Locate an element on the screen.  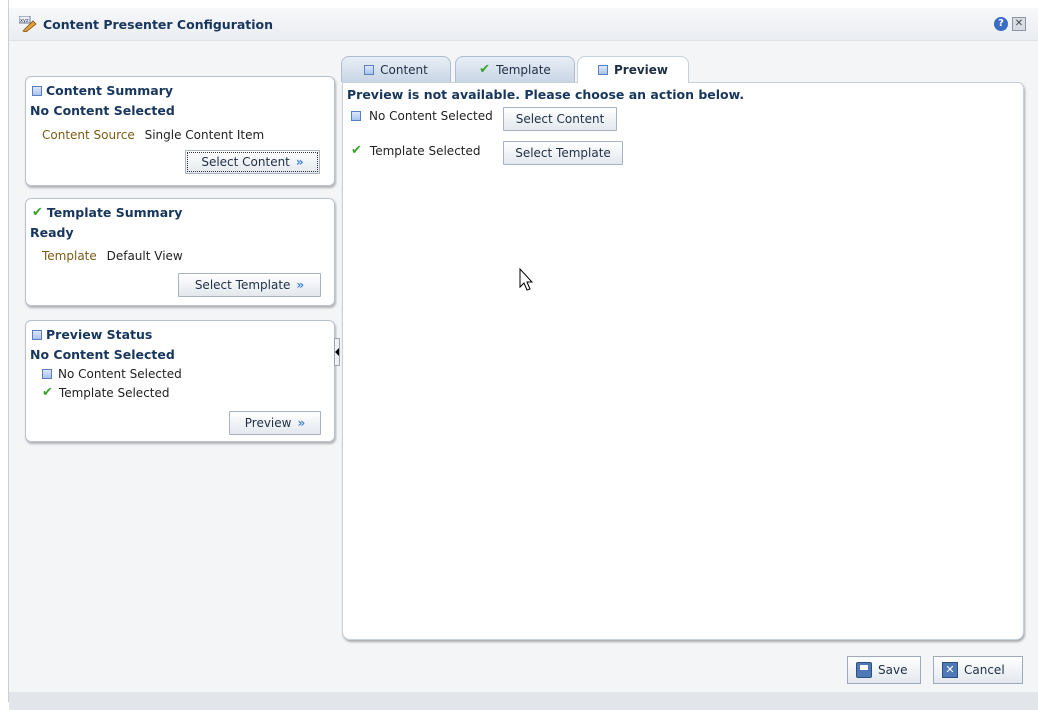
cancel-label: Cancel is located at coordinates (984, 670).